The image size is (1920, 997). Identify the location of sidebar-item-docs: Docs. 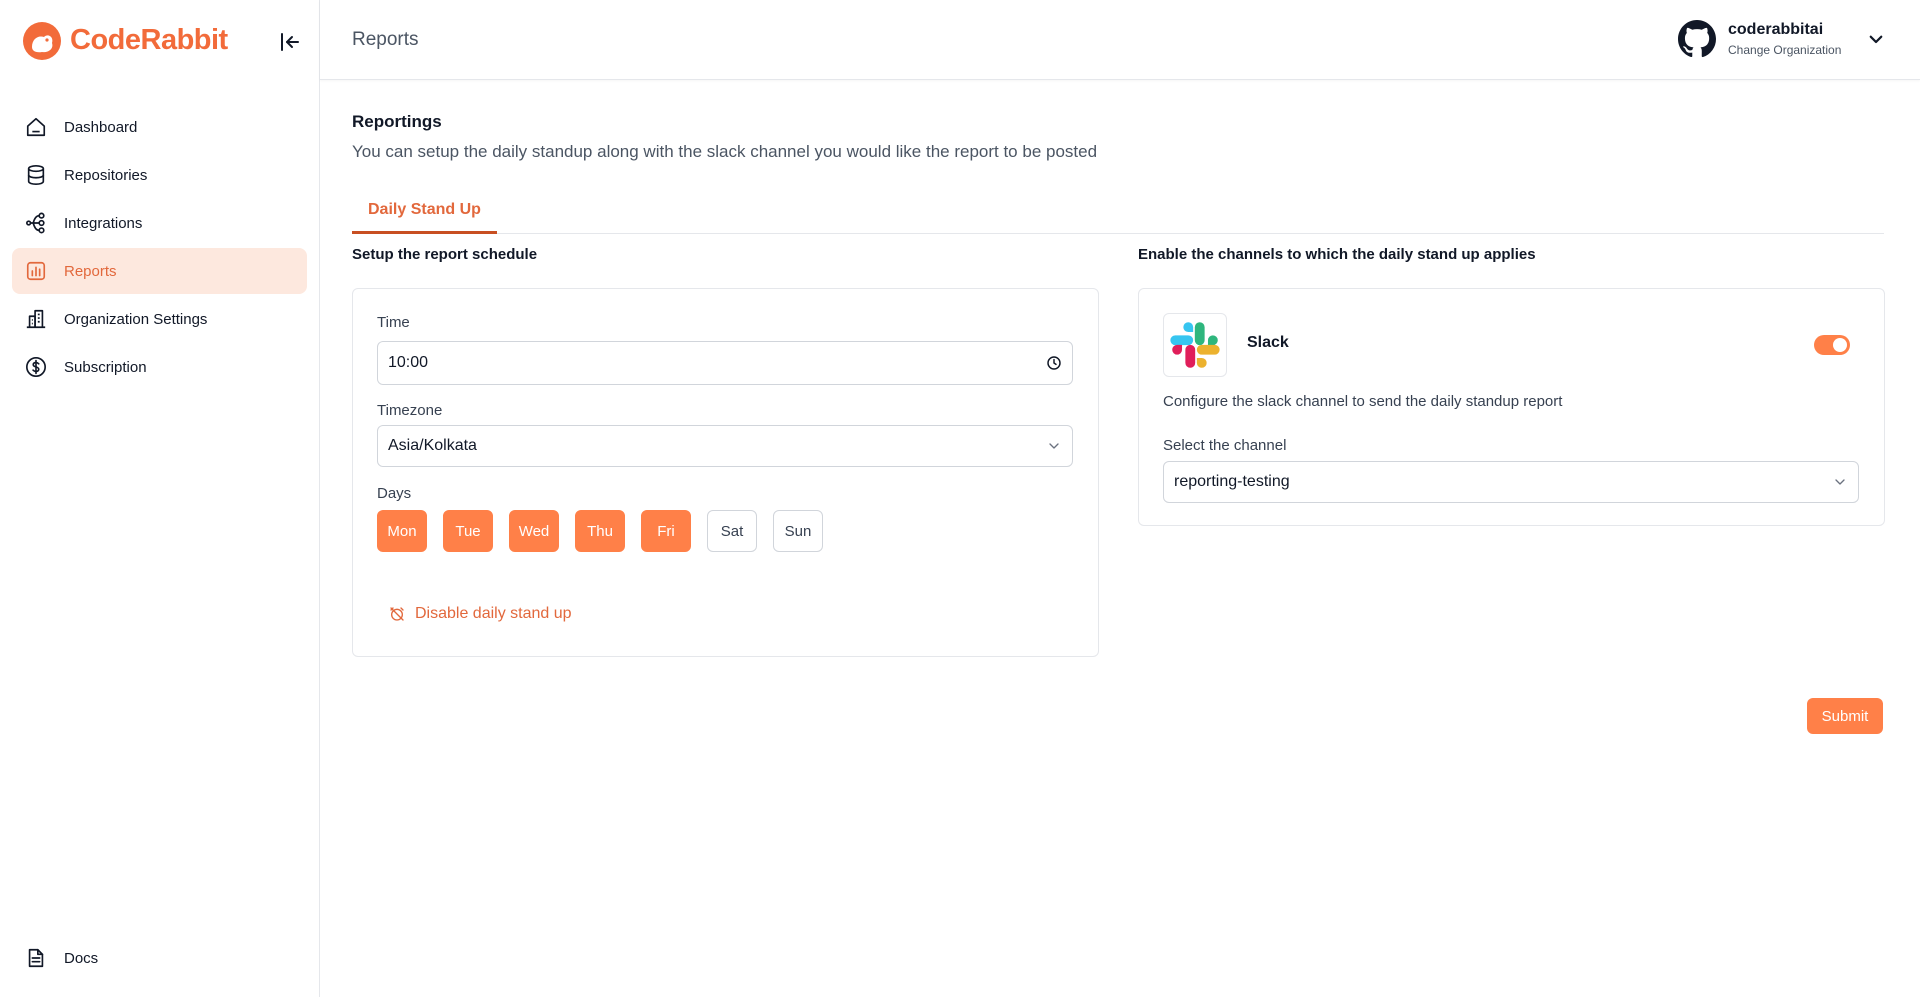
(159, 958).